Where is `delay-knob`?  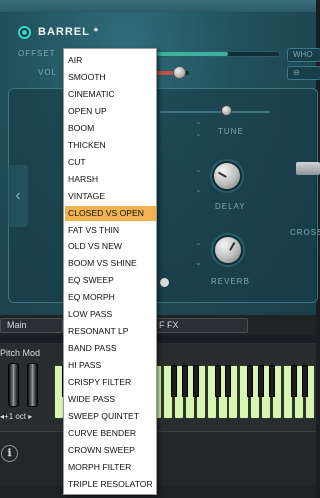 delay-knob is located at coordinates (227, 176).